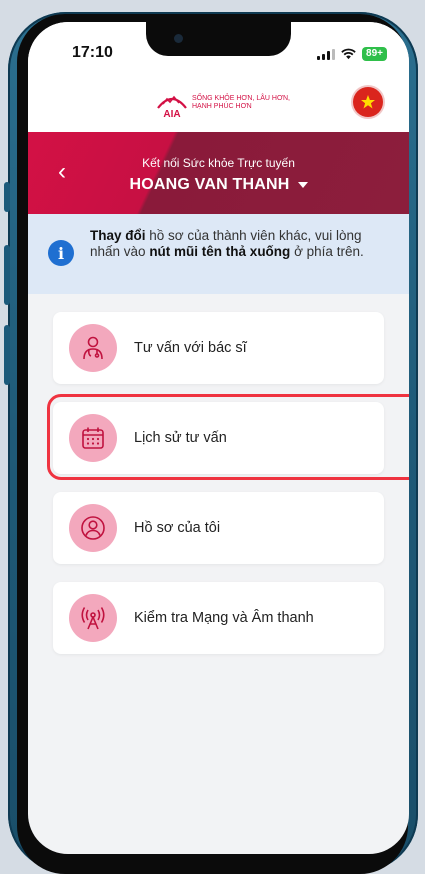 This screenshot has height=874, width=425. What do you see at coordinates (92, 52) in the screenshot?
I see `status-time: 17:10` at bounding box center [92, 52].